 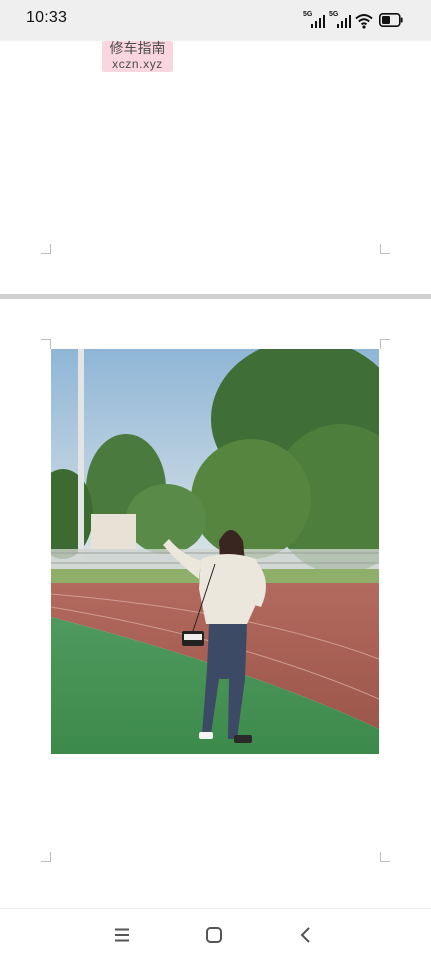 What do you see at coordinates (137, 64) in the screenshot?
I see `watermark-url-text: xczn.xyz` at bounding box center [137, 64].